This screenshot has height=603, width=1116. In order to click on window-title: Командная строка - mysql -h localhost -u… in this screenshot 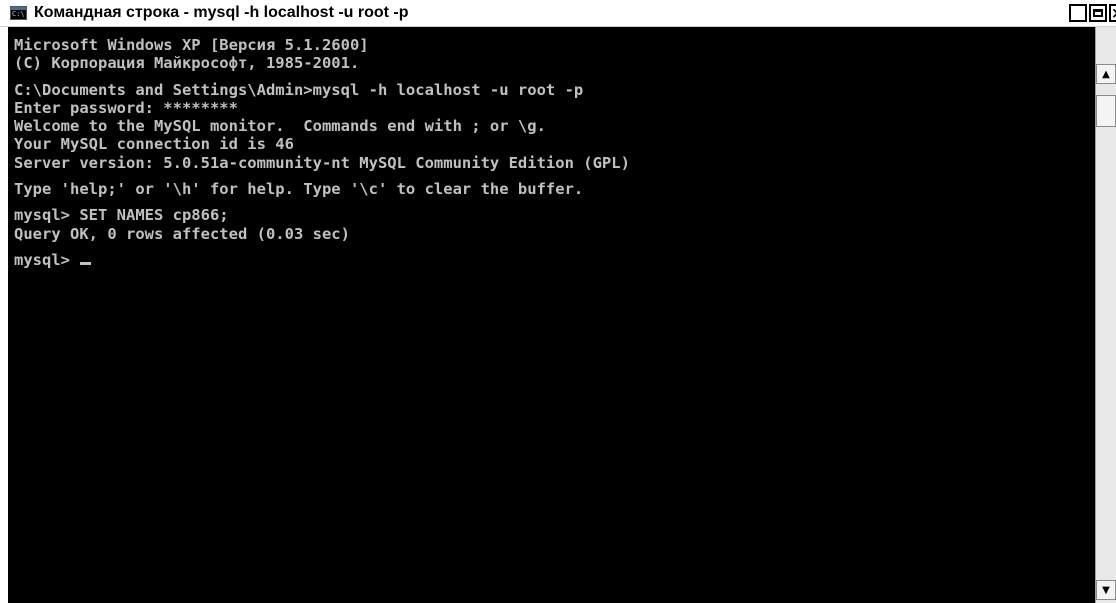, I will do `click(221, 12)`.